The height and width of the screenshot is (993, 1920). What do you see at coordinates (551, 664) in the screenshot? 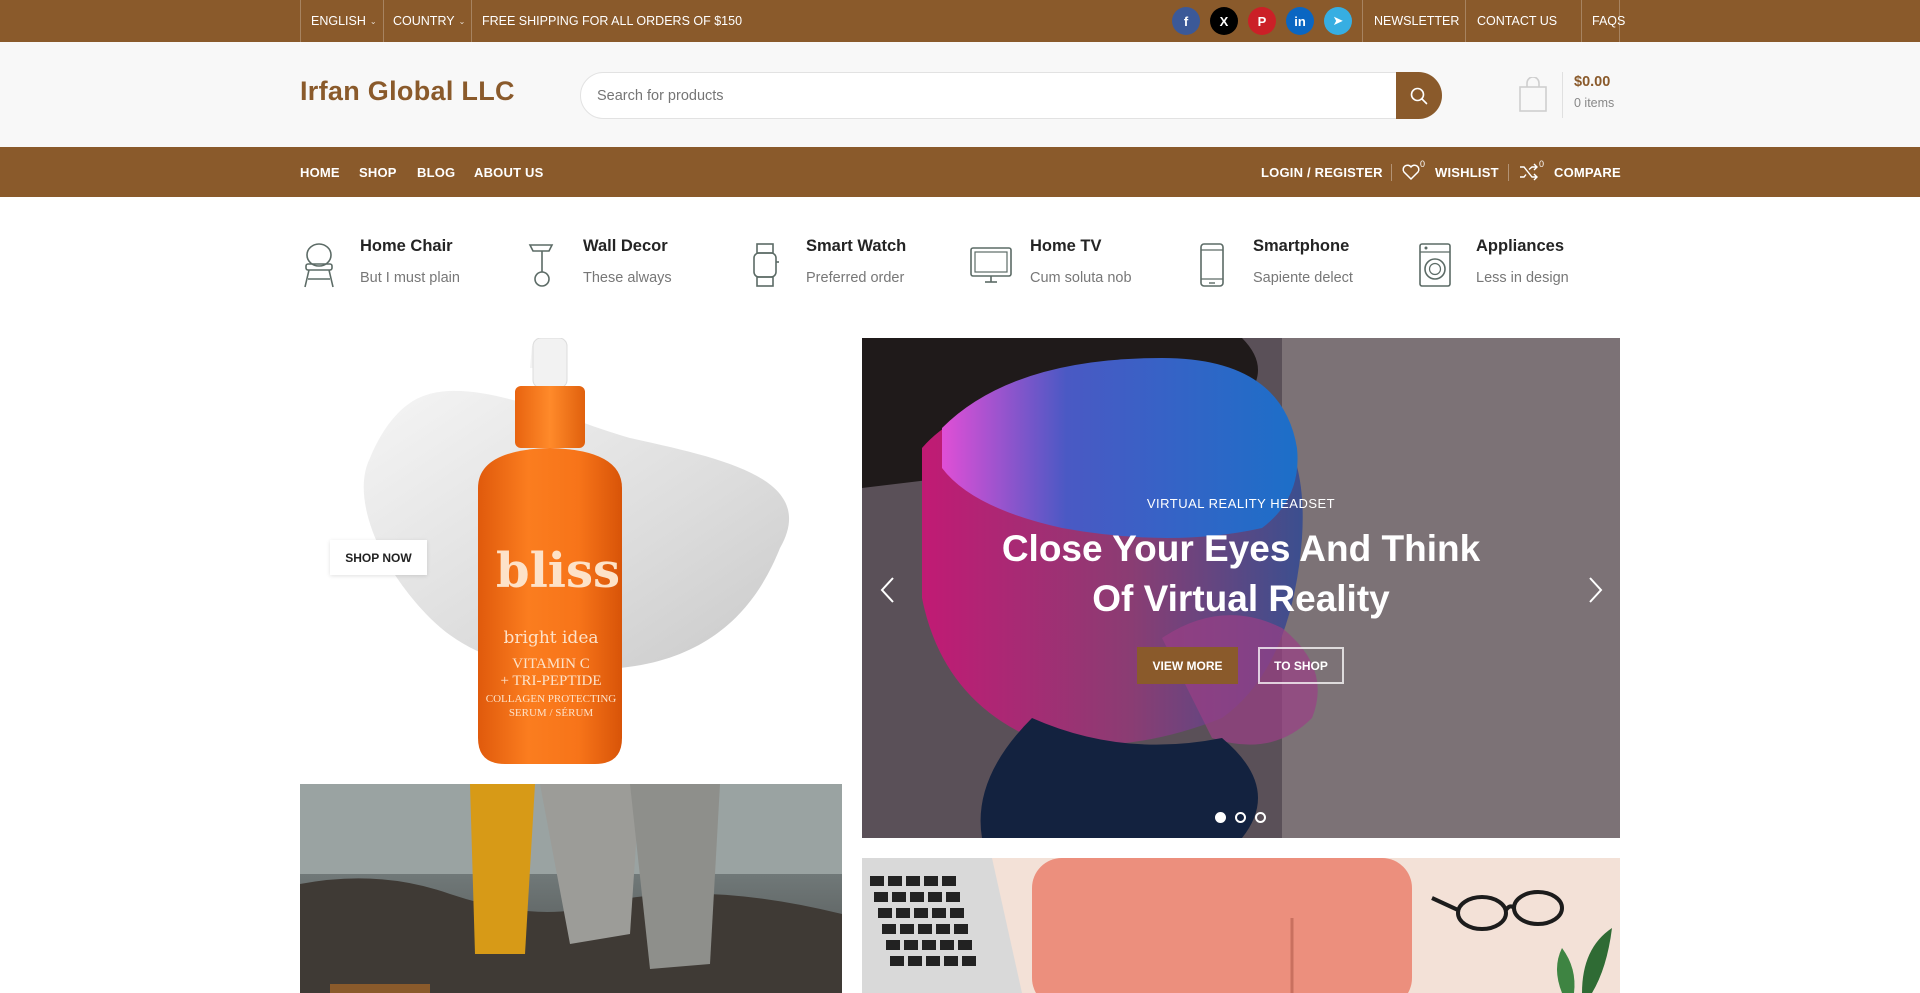
I see `bottle-label-line: VITAMIN C` at bounding box center [551, 664].